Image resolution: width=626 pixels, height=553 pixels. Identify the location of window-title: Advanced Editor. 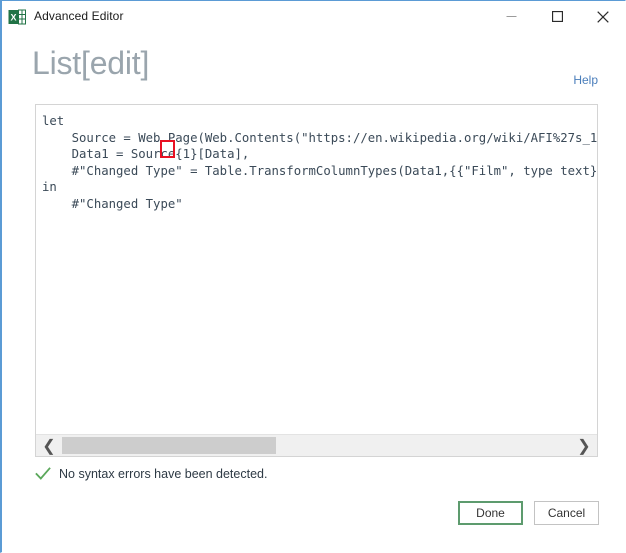
(79, 16).